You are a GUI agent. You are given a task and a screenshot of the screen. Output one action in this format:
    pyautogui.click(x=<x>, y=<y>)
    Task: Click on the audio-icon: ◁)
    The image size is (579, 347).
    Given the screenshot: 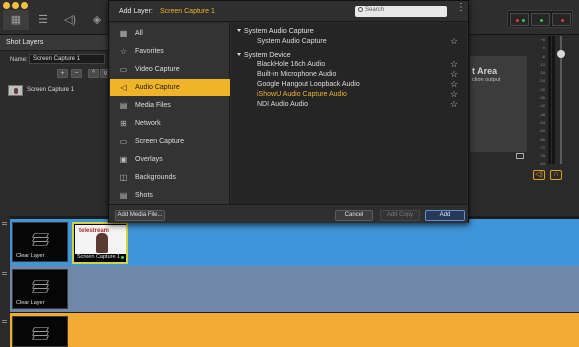 What is the action you would take?
    pyautogui.click(x=70, y=20)
    